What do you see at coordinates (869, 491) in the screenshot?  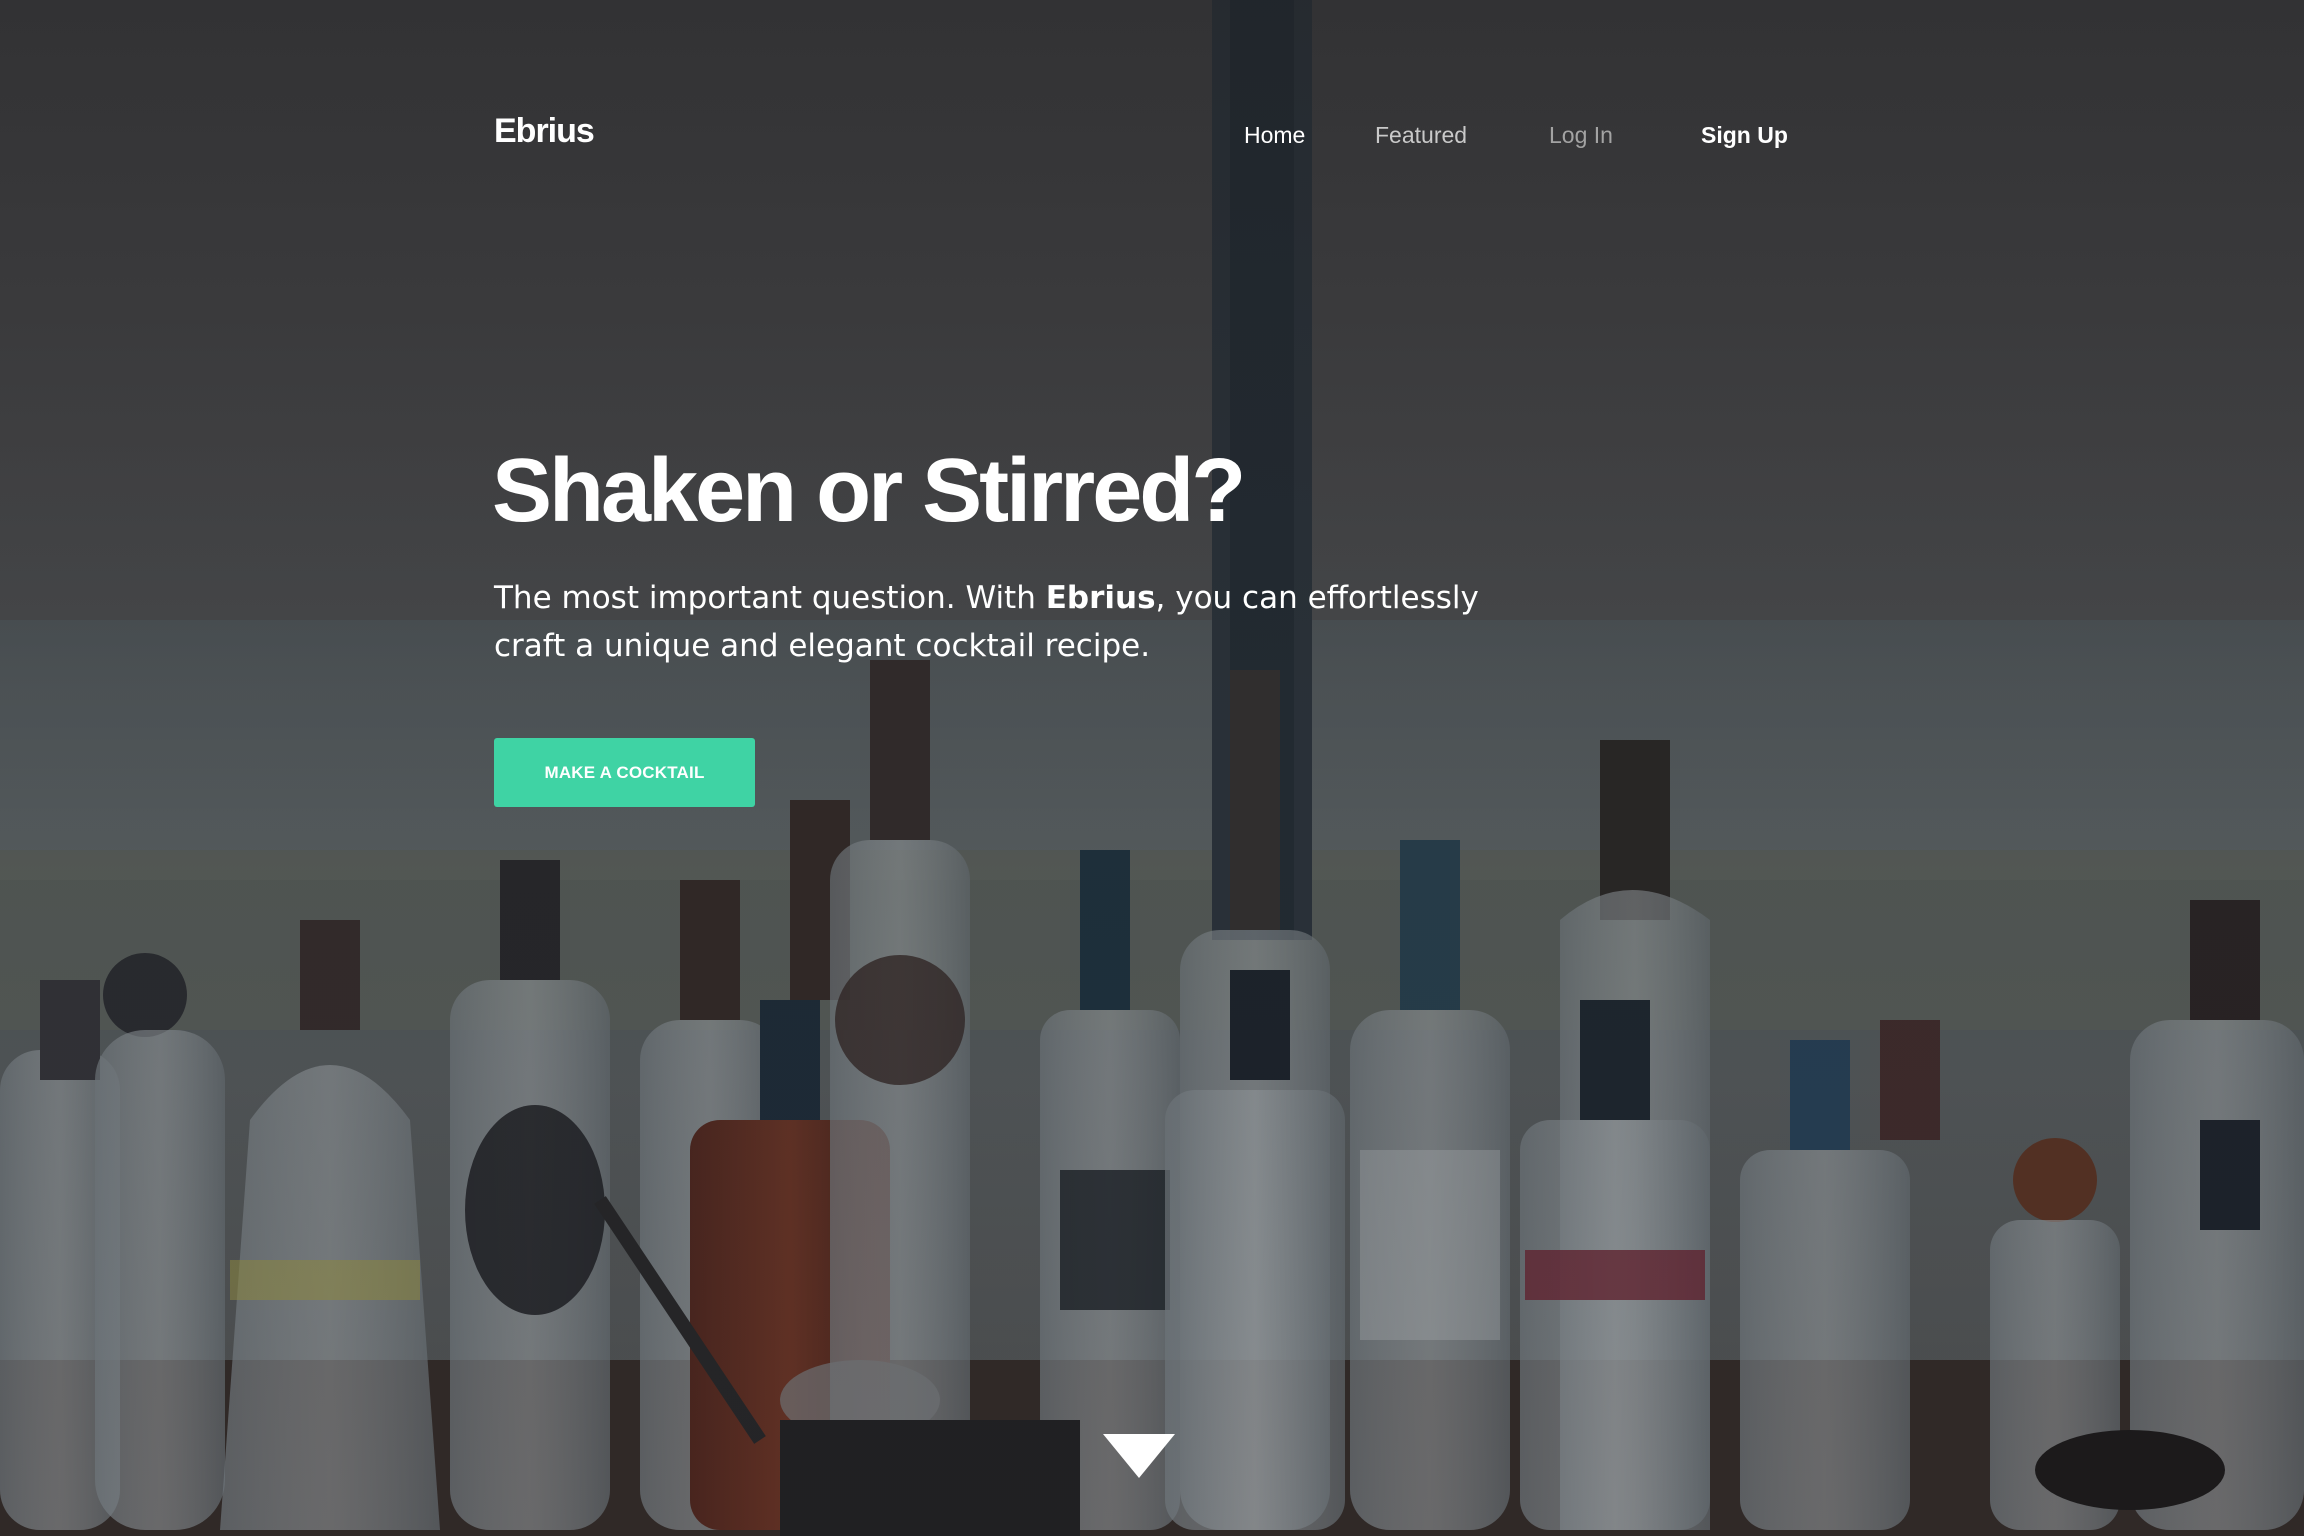 I see `hero-headline: Shaken or Stirred?` at bounding box center [869, 491].